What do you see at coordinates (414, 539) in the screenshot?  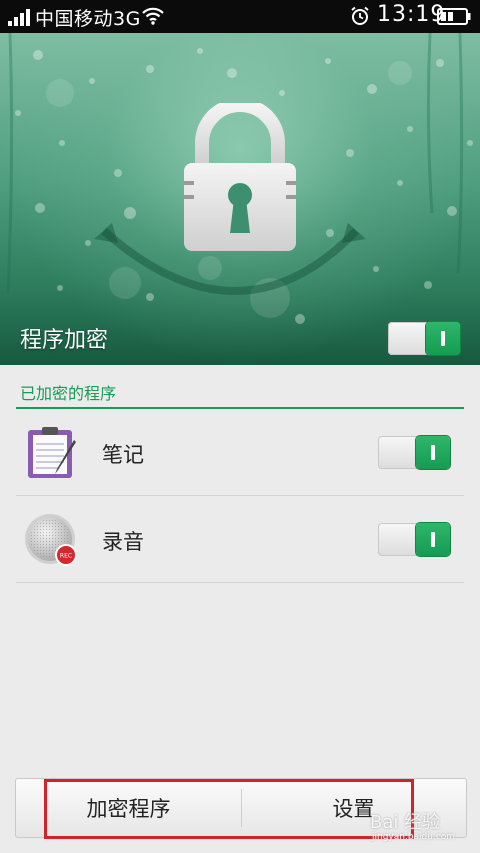 I see `recorder-encryption-toggle` at bounding box center [414, 539].